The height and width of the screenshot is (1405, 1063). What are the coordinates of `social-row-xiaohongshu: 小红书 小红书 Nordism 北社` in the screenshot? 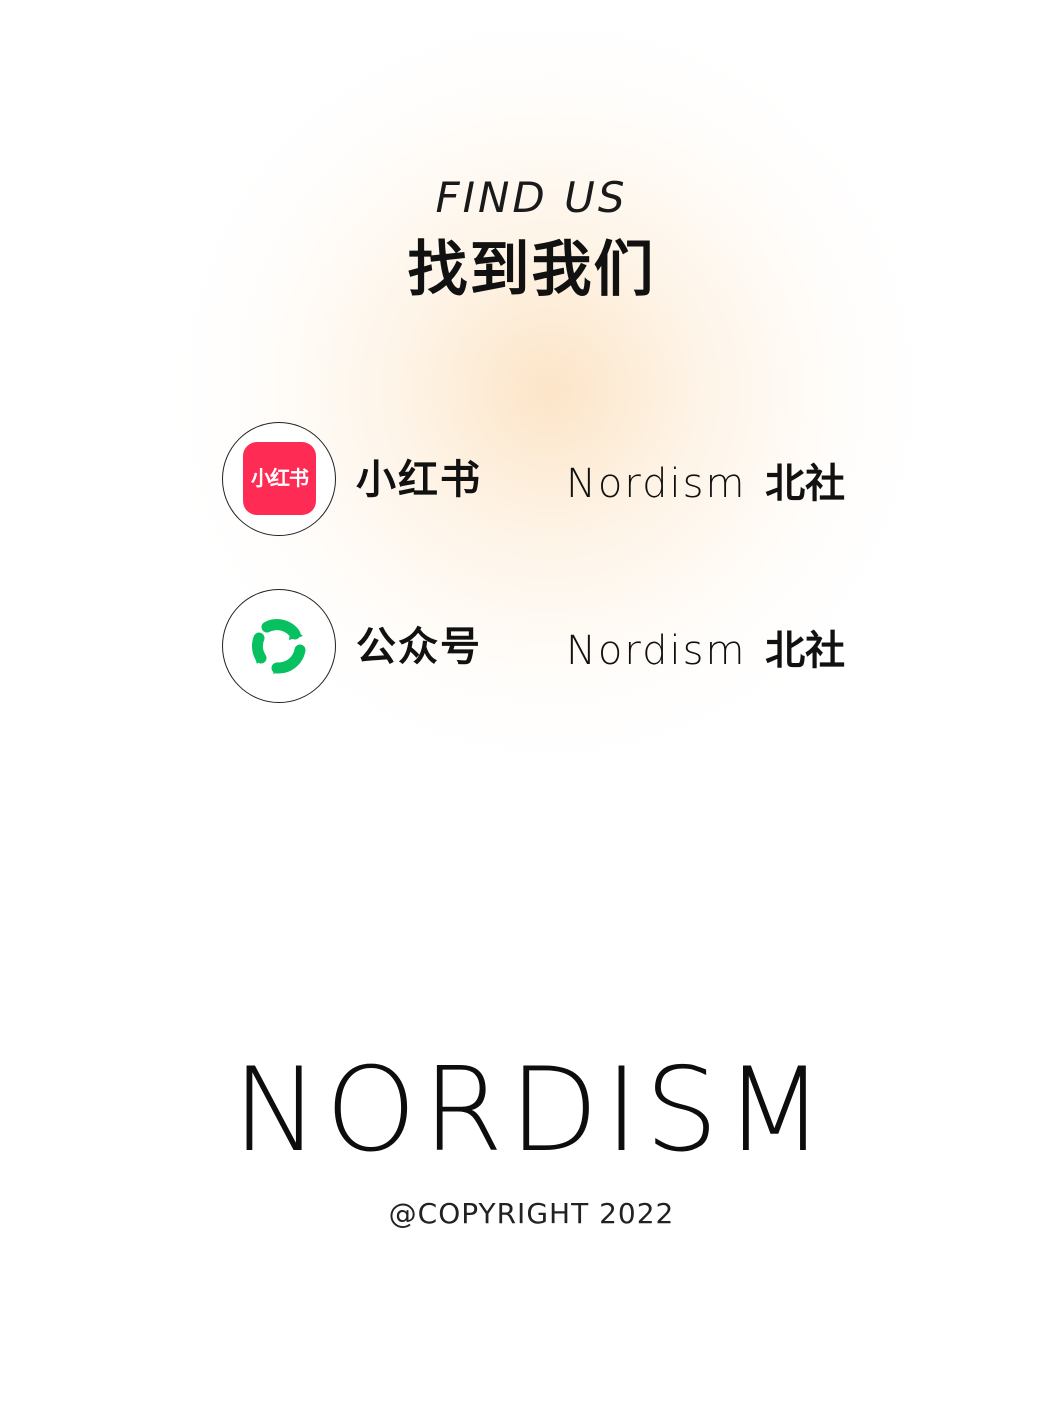 It's located at (542, 479).